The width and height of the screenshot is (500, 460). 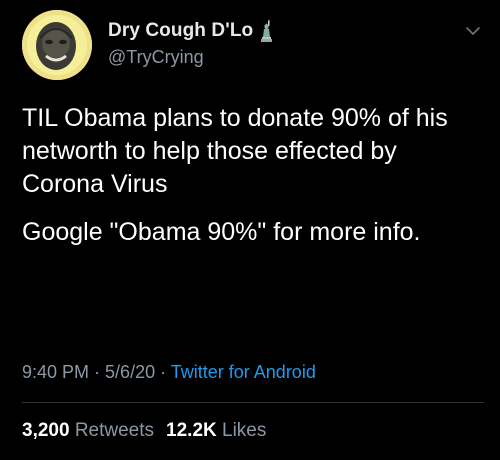 What do you see at coordinates (46, 430) in the screenshot?
I see `retweets-count: 3,200` at bounding box center [46, 430].